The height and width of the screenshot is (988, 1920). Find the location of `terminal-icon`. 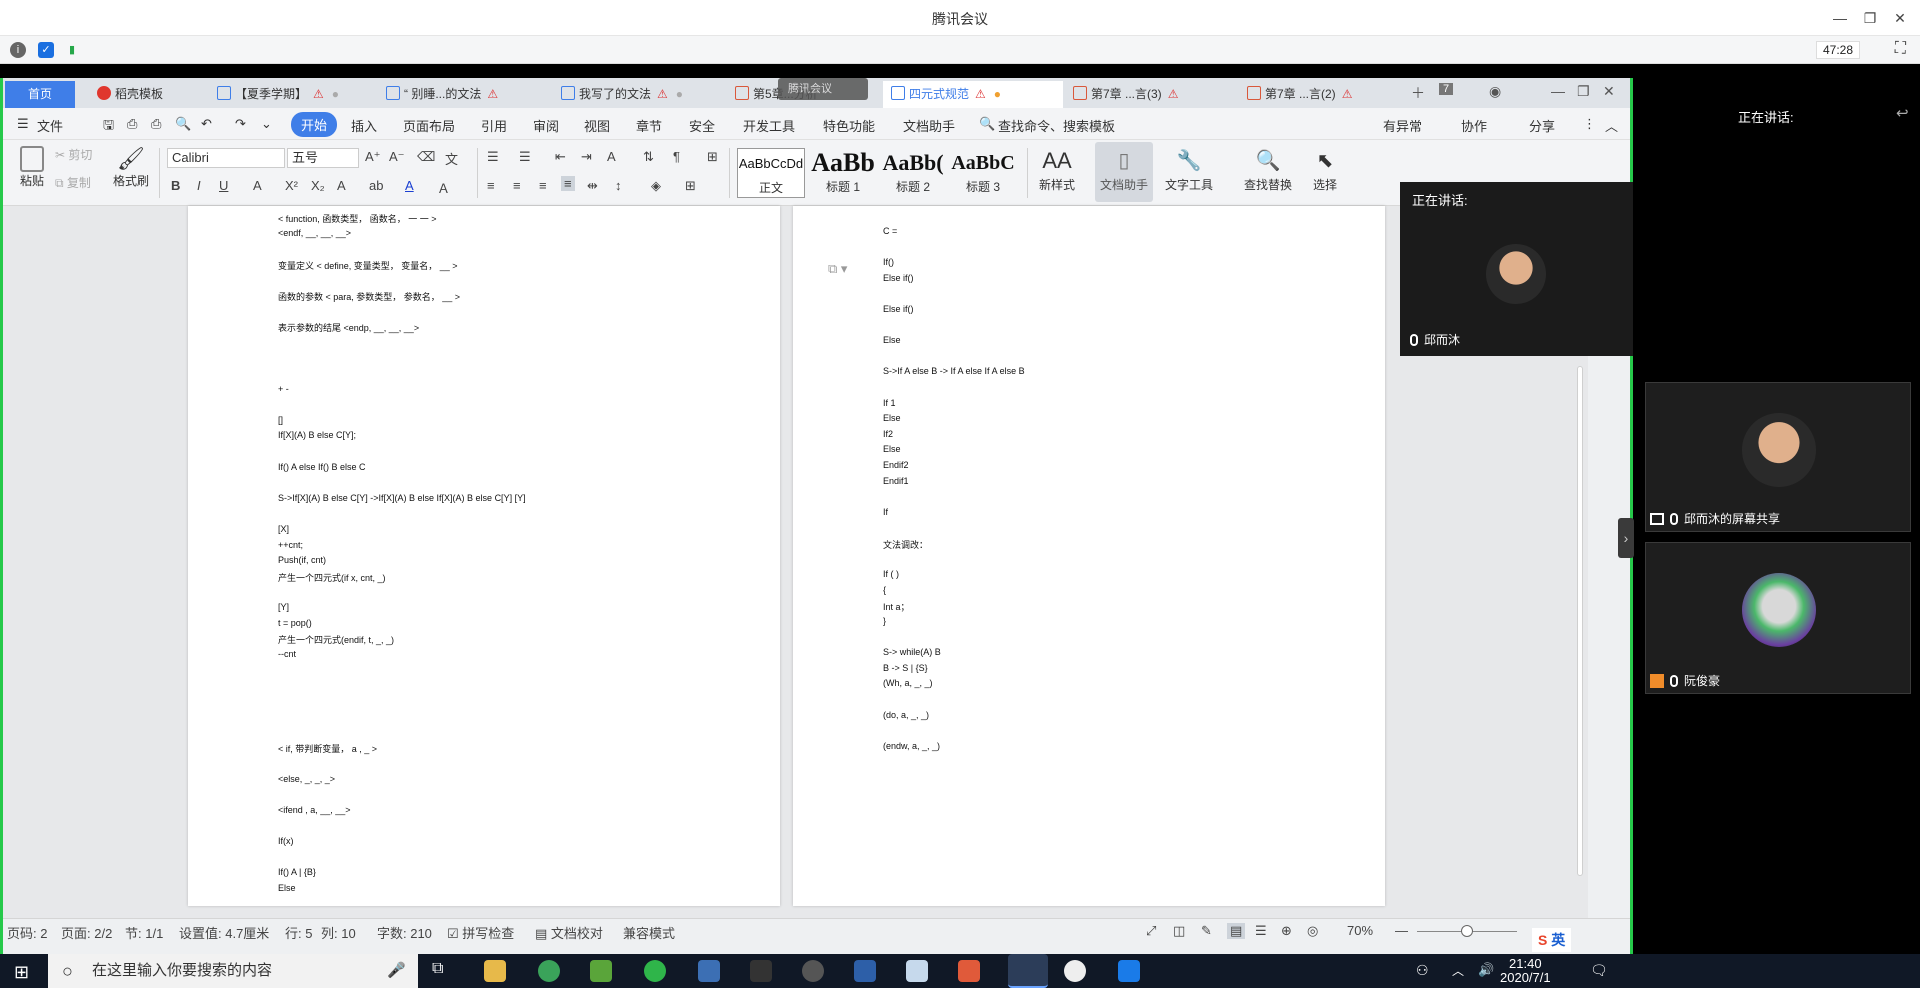

terminal-icon is located at coordinates (761, 971).